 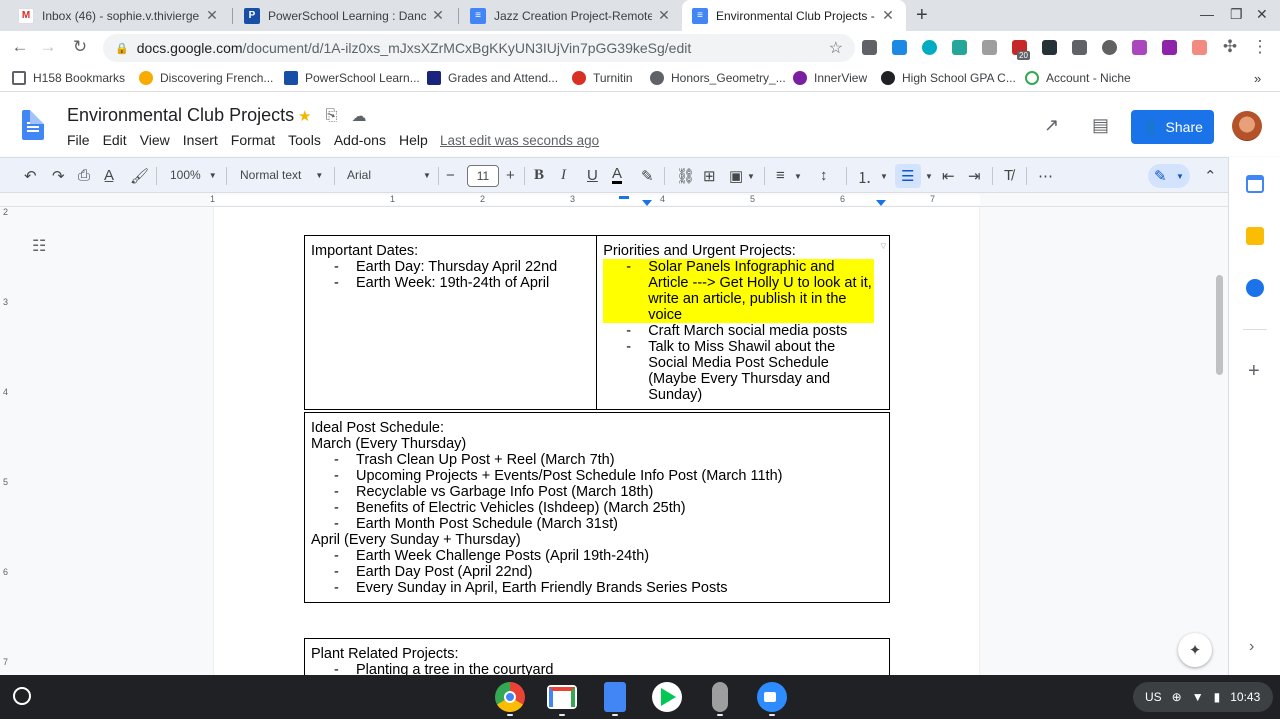 I want to click on comments-icon: ▤, so click(x=1100, y=125).